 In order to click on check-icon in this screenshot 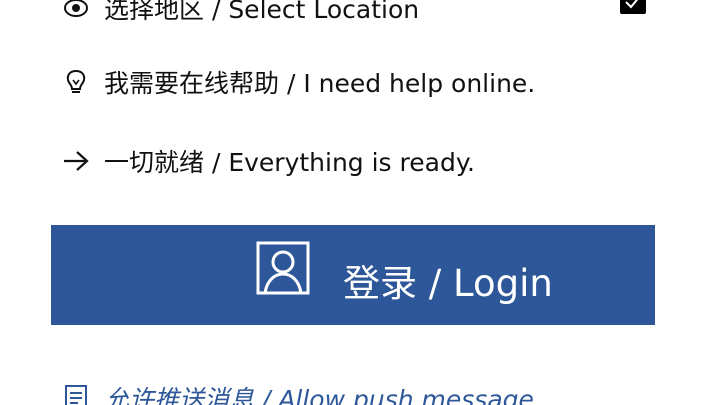, I will do `click(632, 4)`.